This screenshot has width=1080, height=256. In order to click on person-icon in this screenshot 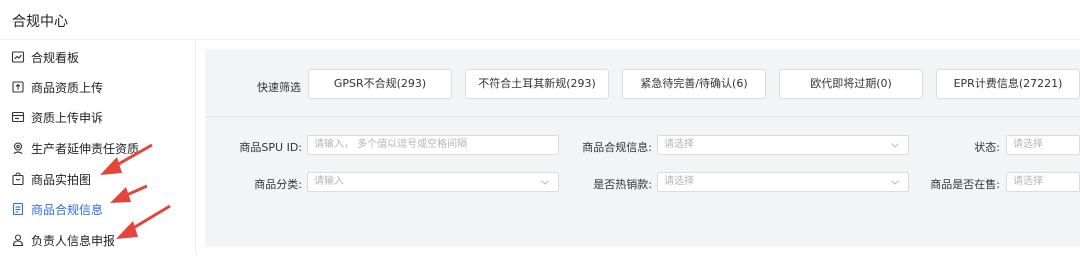, I will do `click(18, 240)`.